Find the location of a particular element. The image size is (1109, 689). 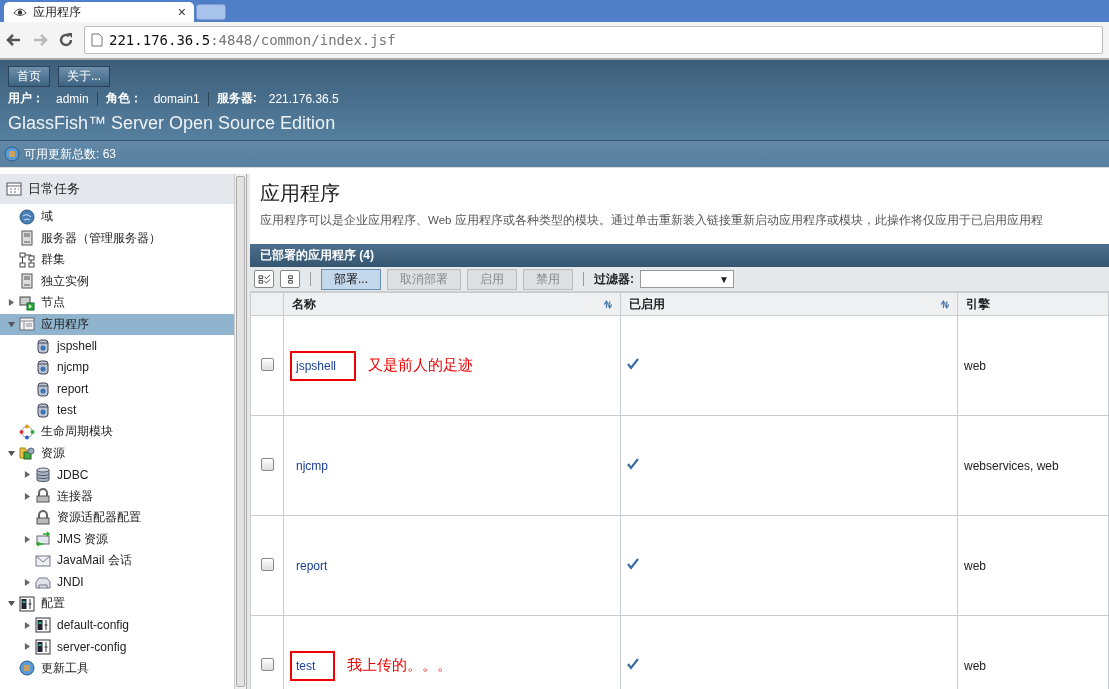

app-link: test is located at coordinates (306, 665).